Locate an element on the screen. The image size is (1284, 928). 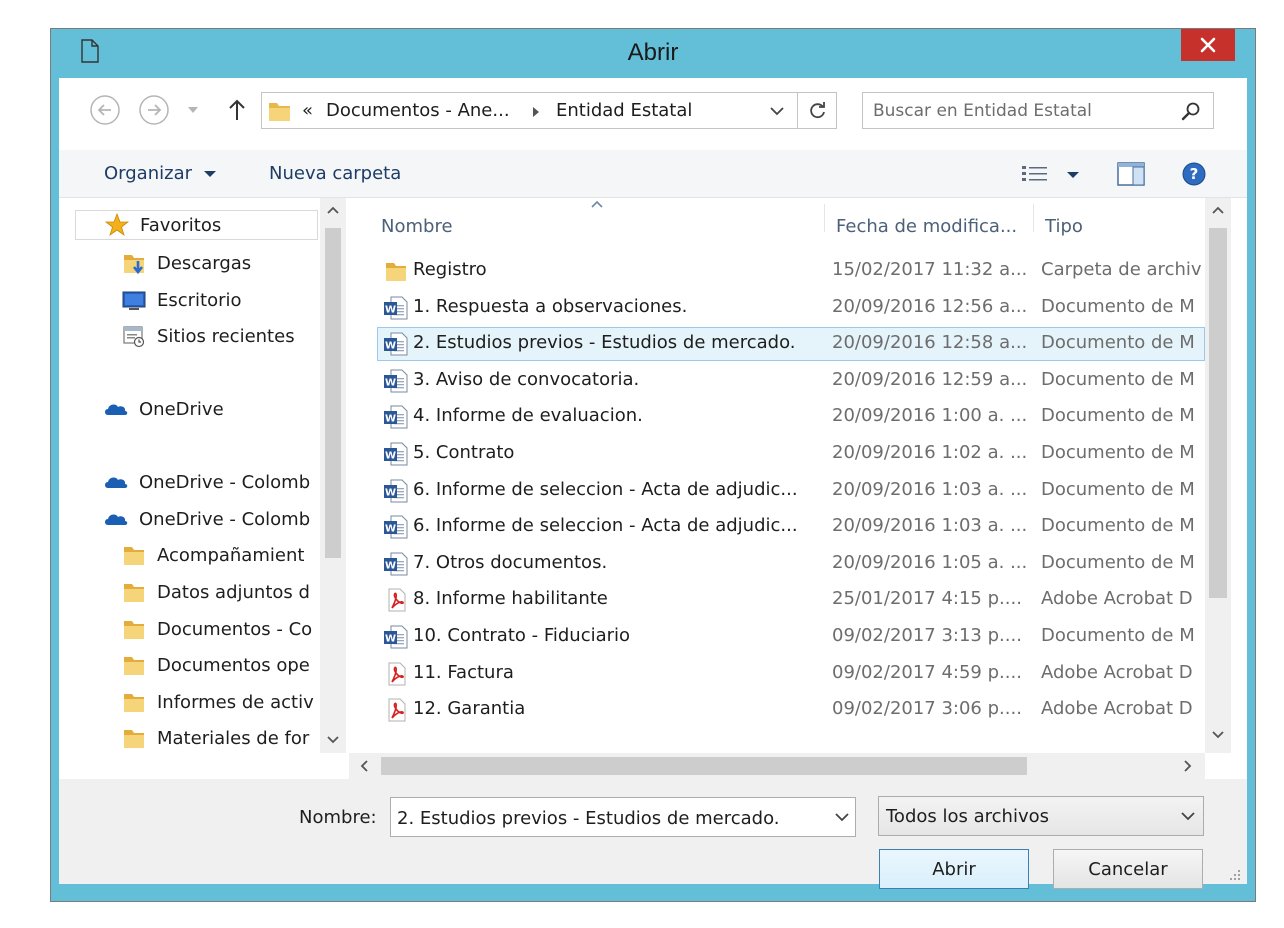
file-name: 3. Aviso de convocatoria. is located at coordinates (526, 379).